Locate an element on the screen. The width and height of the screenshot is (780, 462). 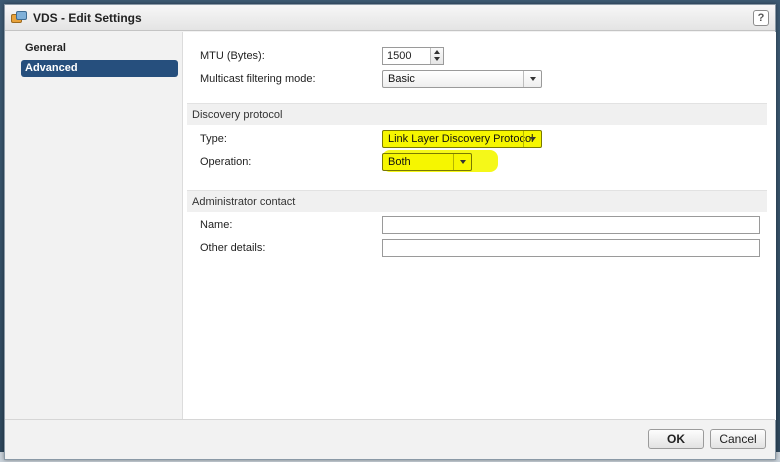
multicast-label: Multicast filtering mode: is located at coordinates (258, 79).